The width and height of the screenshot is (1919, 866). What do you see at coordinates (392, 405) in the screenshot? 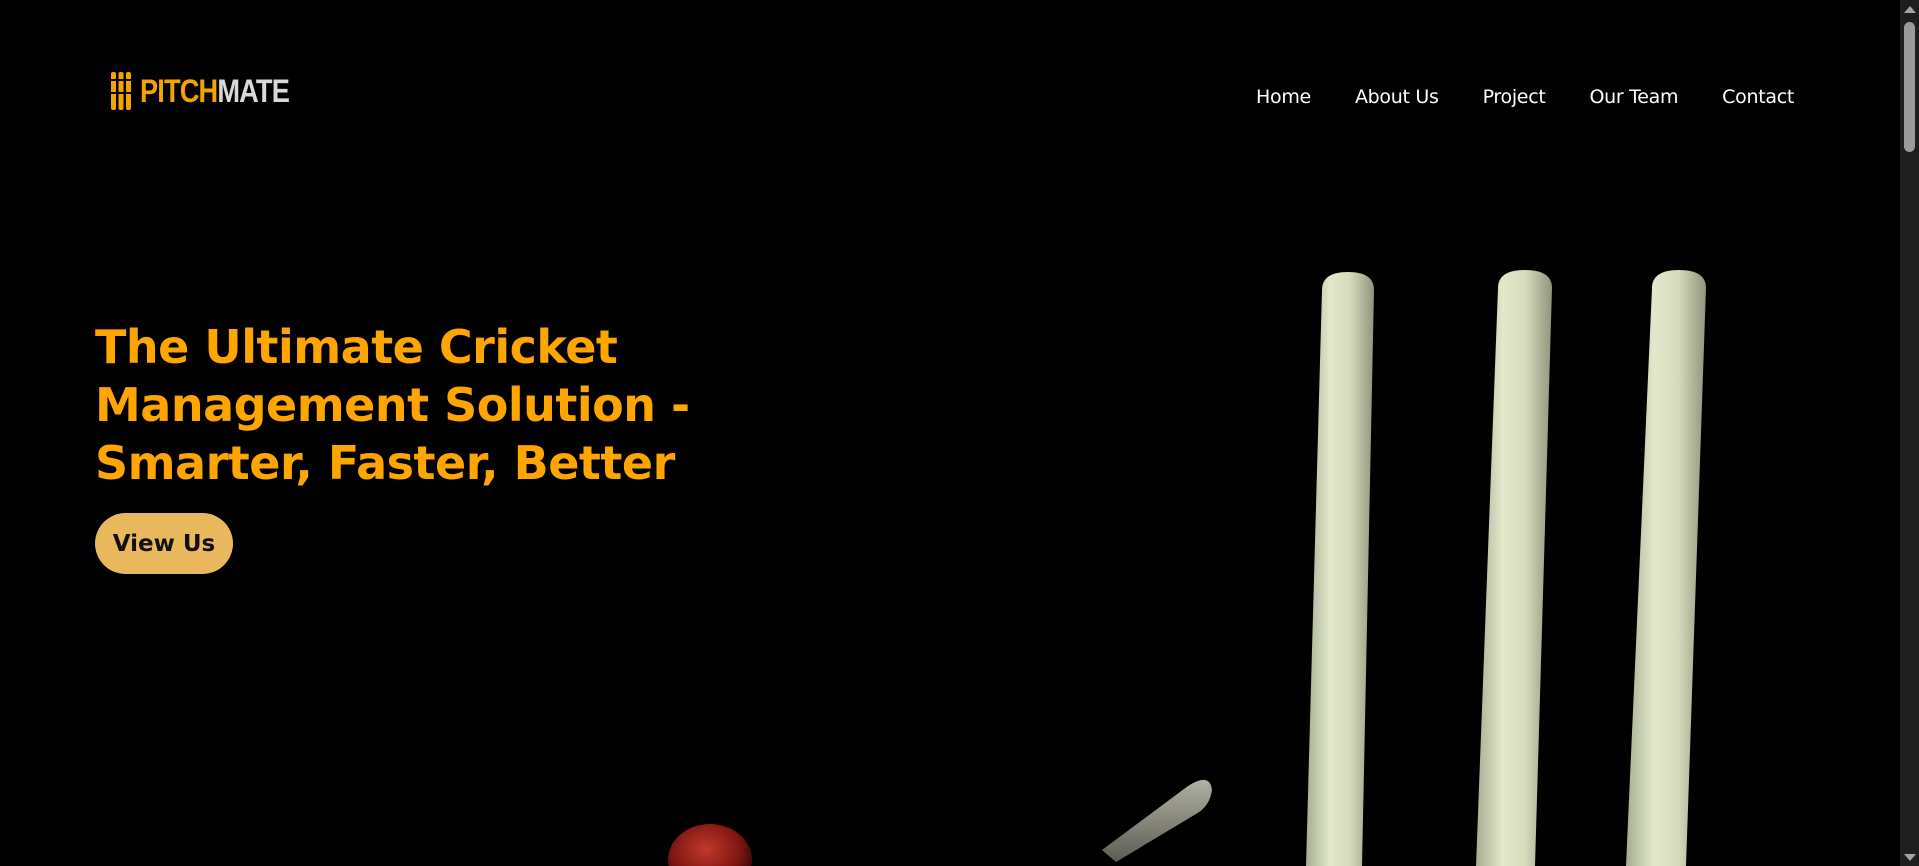
I see `hero-title-line: Management Solution -` at bounding box center [392, 405].